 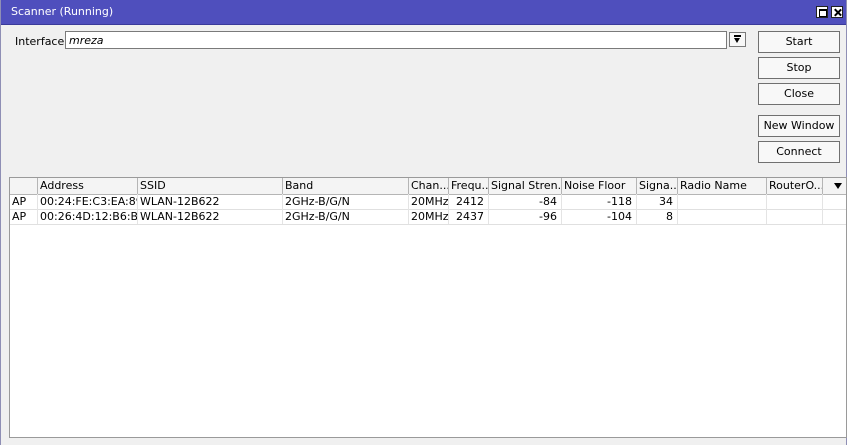 What do you see at coordinates (799, 42) in the screenshot?
I see `start-button: Start` at bounding box center [799, 42].